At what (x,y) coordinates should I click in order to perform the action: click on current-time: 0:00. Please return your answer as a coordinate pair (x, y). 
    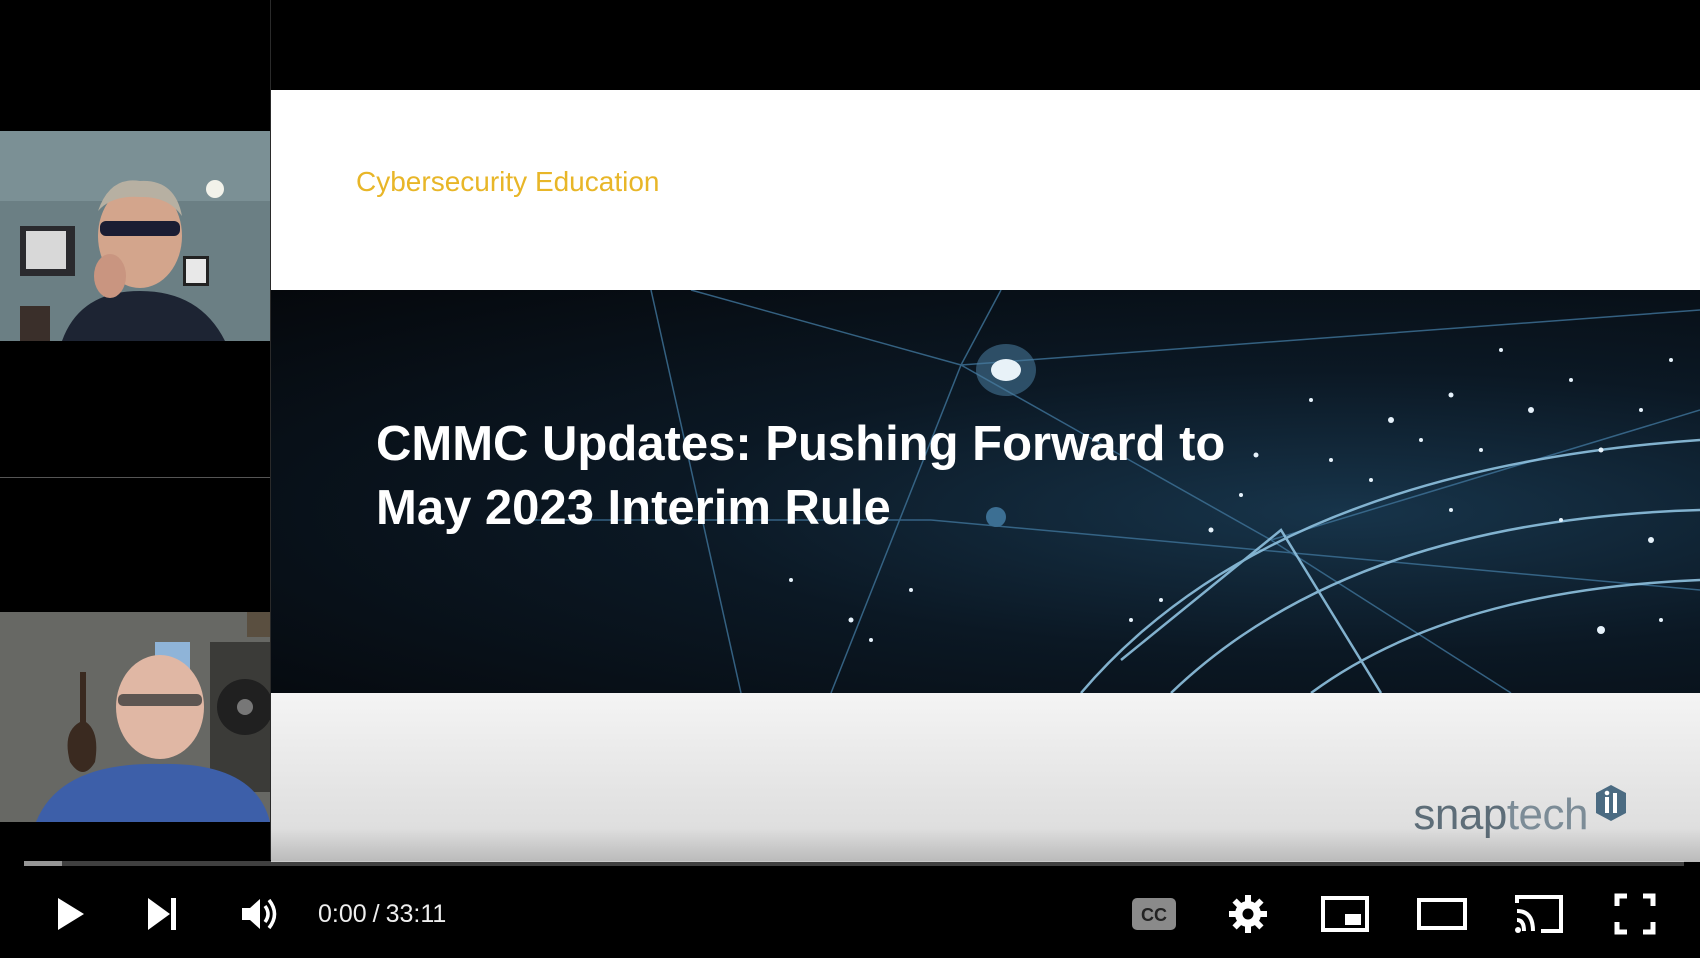
    Looking at the image, I should click on (342, 913).